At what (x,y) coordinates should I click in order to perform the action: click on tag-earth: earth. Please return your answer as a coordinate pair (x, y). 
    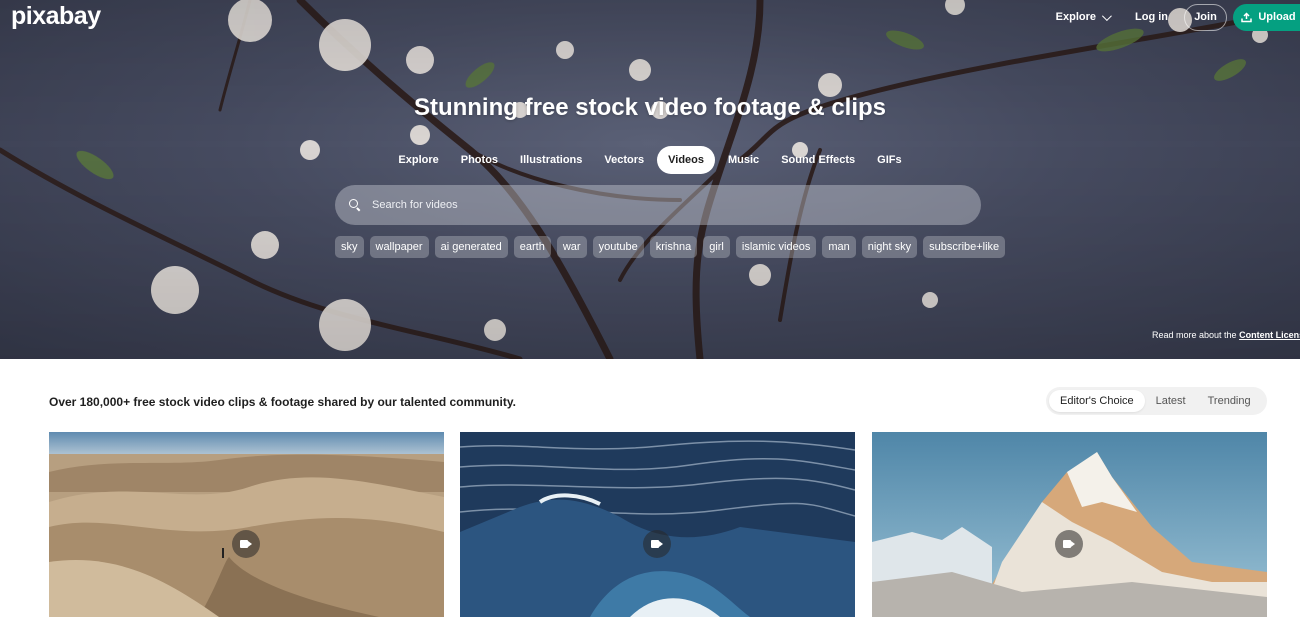
    Looking at the image, I should click on (532, 247).